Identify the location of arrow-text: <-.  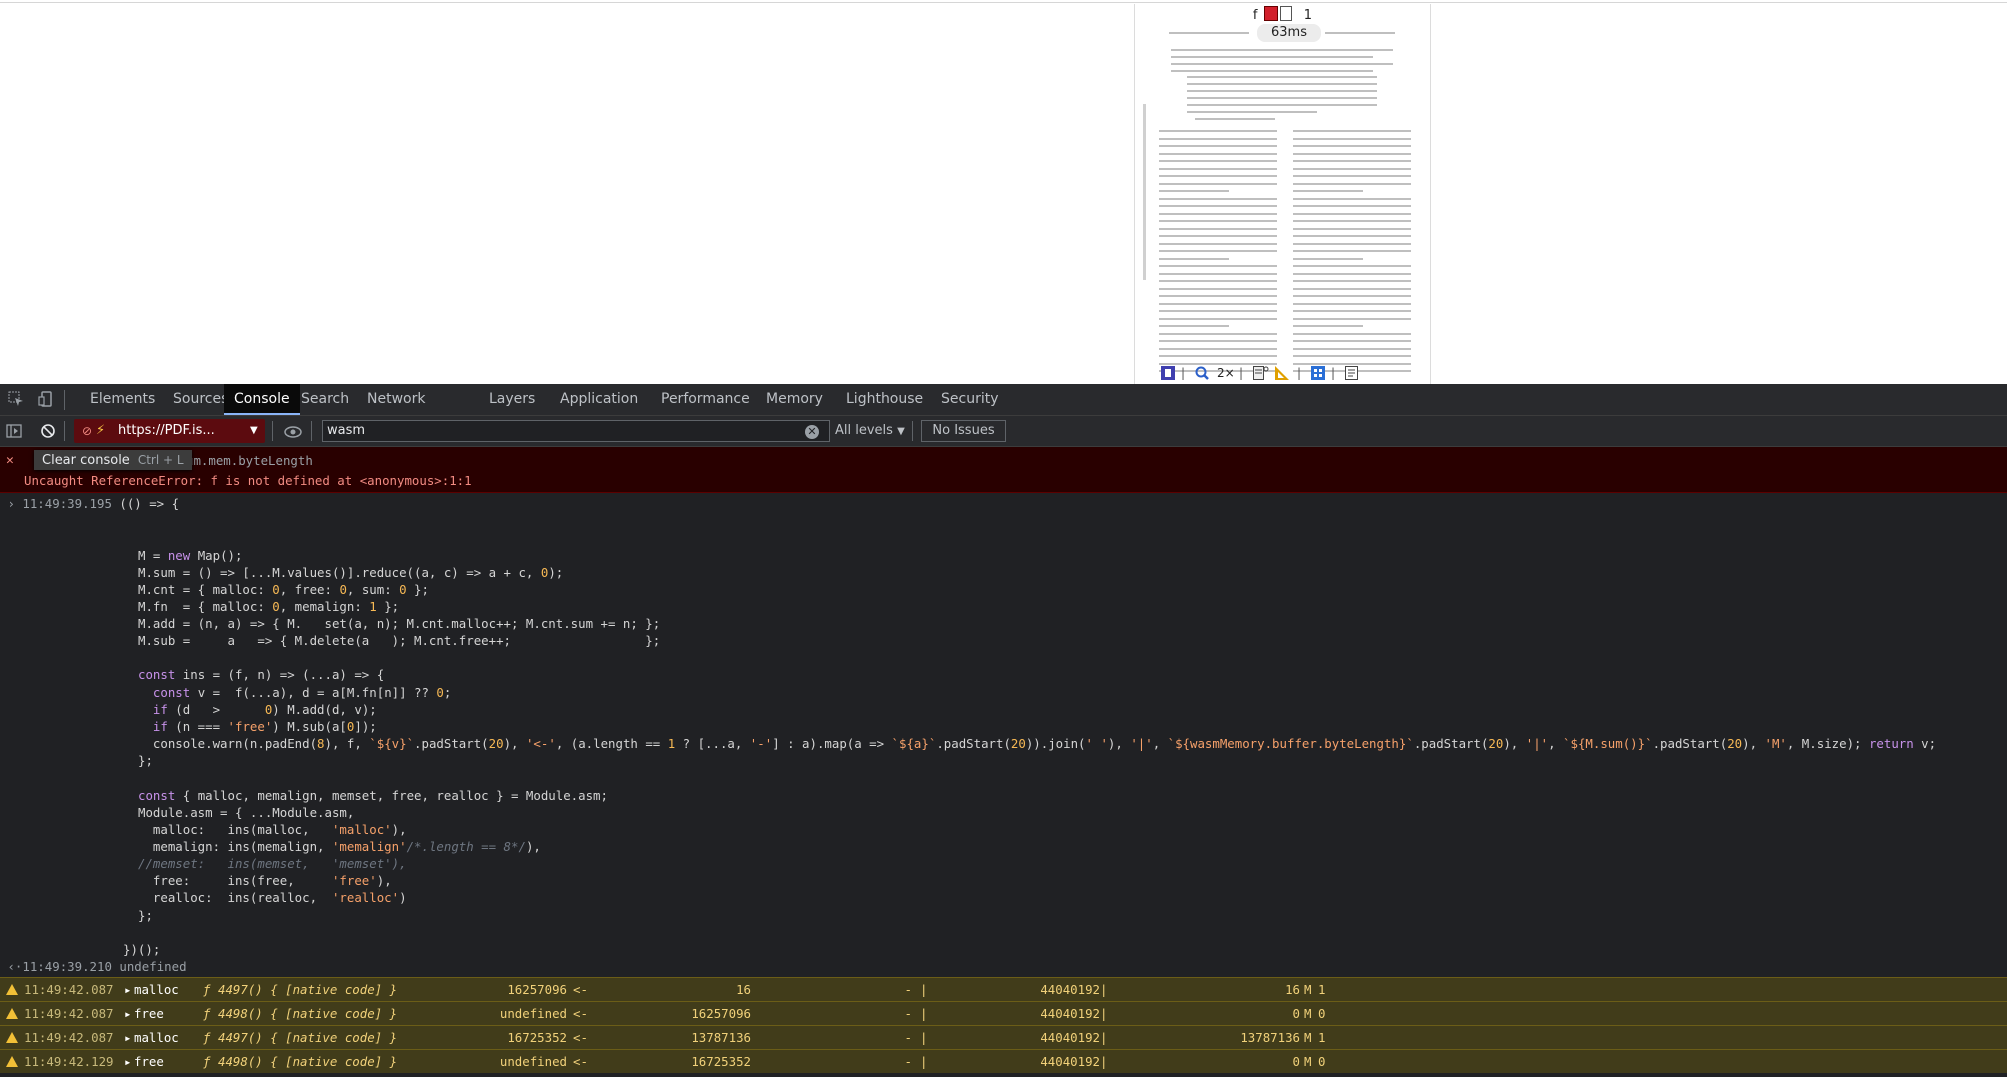
(580, 1037).